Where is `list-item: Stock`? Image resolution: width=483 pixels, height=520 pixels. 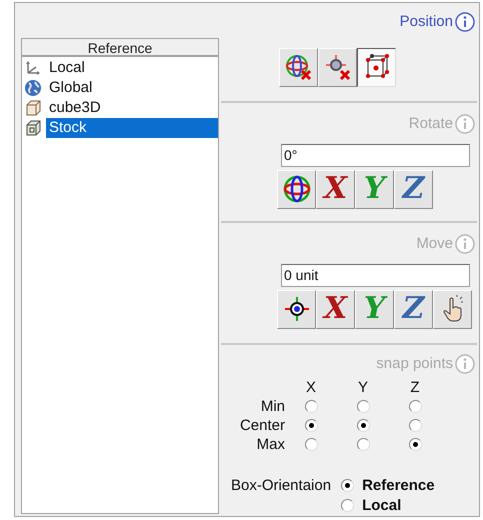 list-item: Stock is located at coordinates (132, 128).